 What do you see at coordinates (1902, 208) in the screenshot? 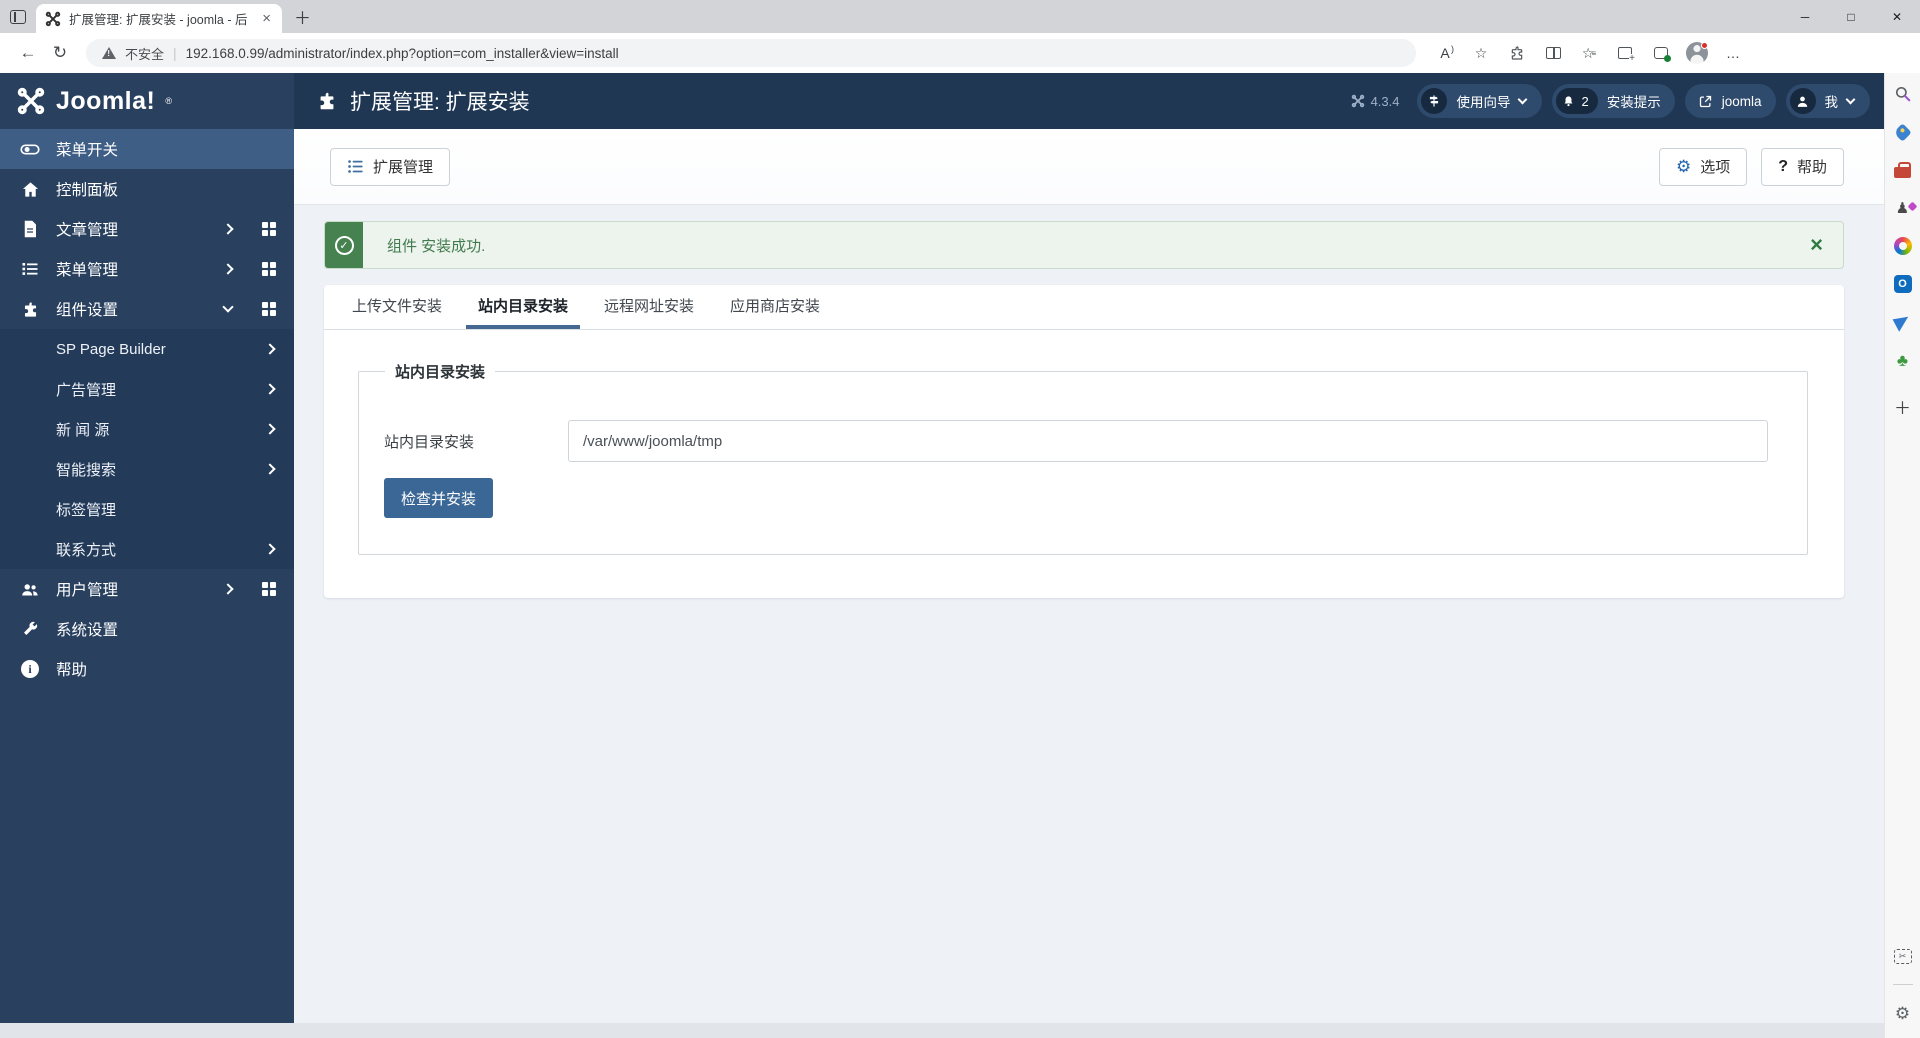
I see `games-icon: ♟` at bounding box center [1902, 208].